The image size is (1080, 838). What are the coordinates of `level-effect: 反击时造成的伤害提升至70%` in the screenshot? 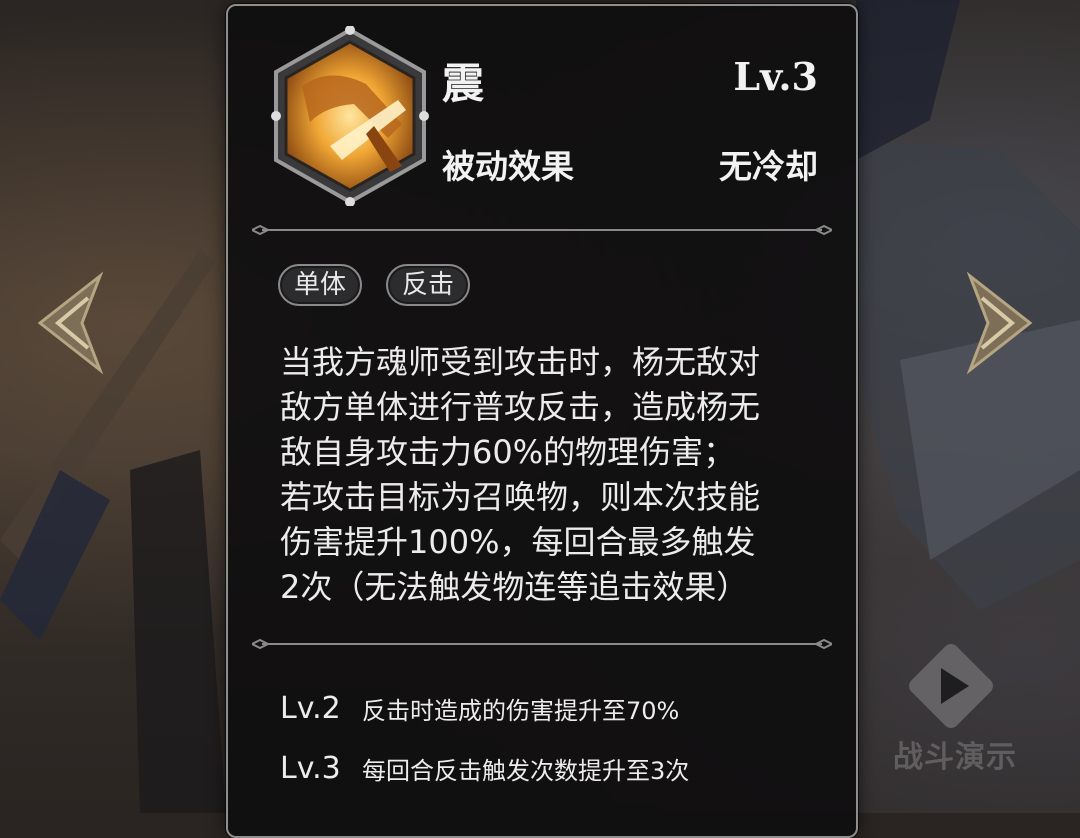 It's located at (521, 710).